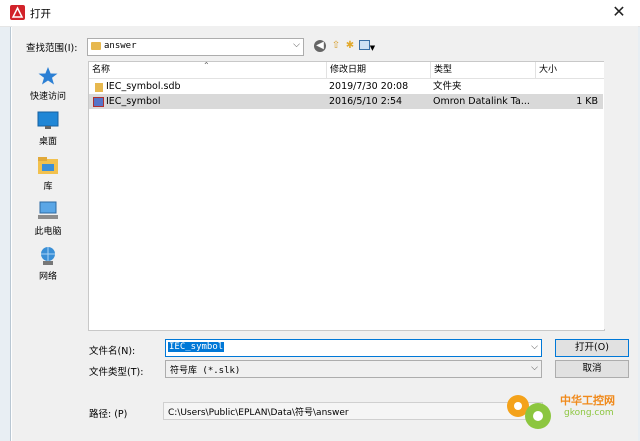  Describe the element at coordinates (108, 414) in the screenshot. I see `path-label: 路径: (P)` at that location.